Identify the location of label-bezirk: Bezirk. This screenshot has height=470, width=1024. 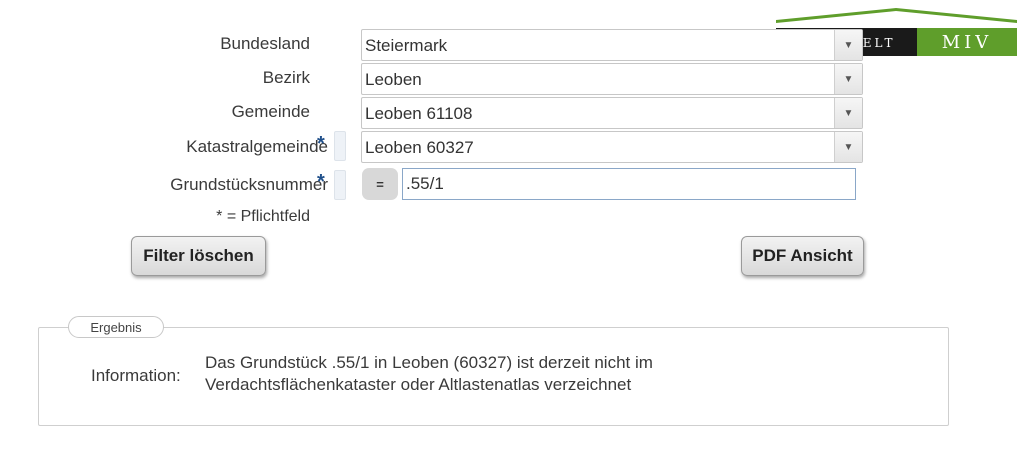
(286, 77).